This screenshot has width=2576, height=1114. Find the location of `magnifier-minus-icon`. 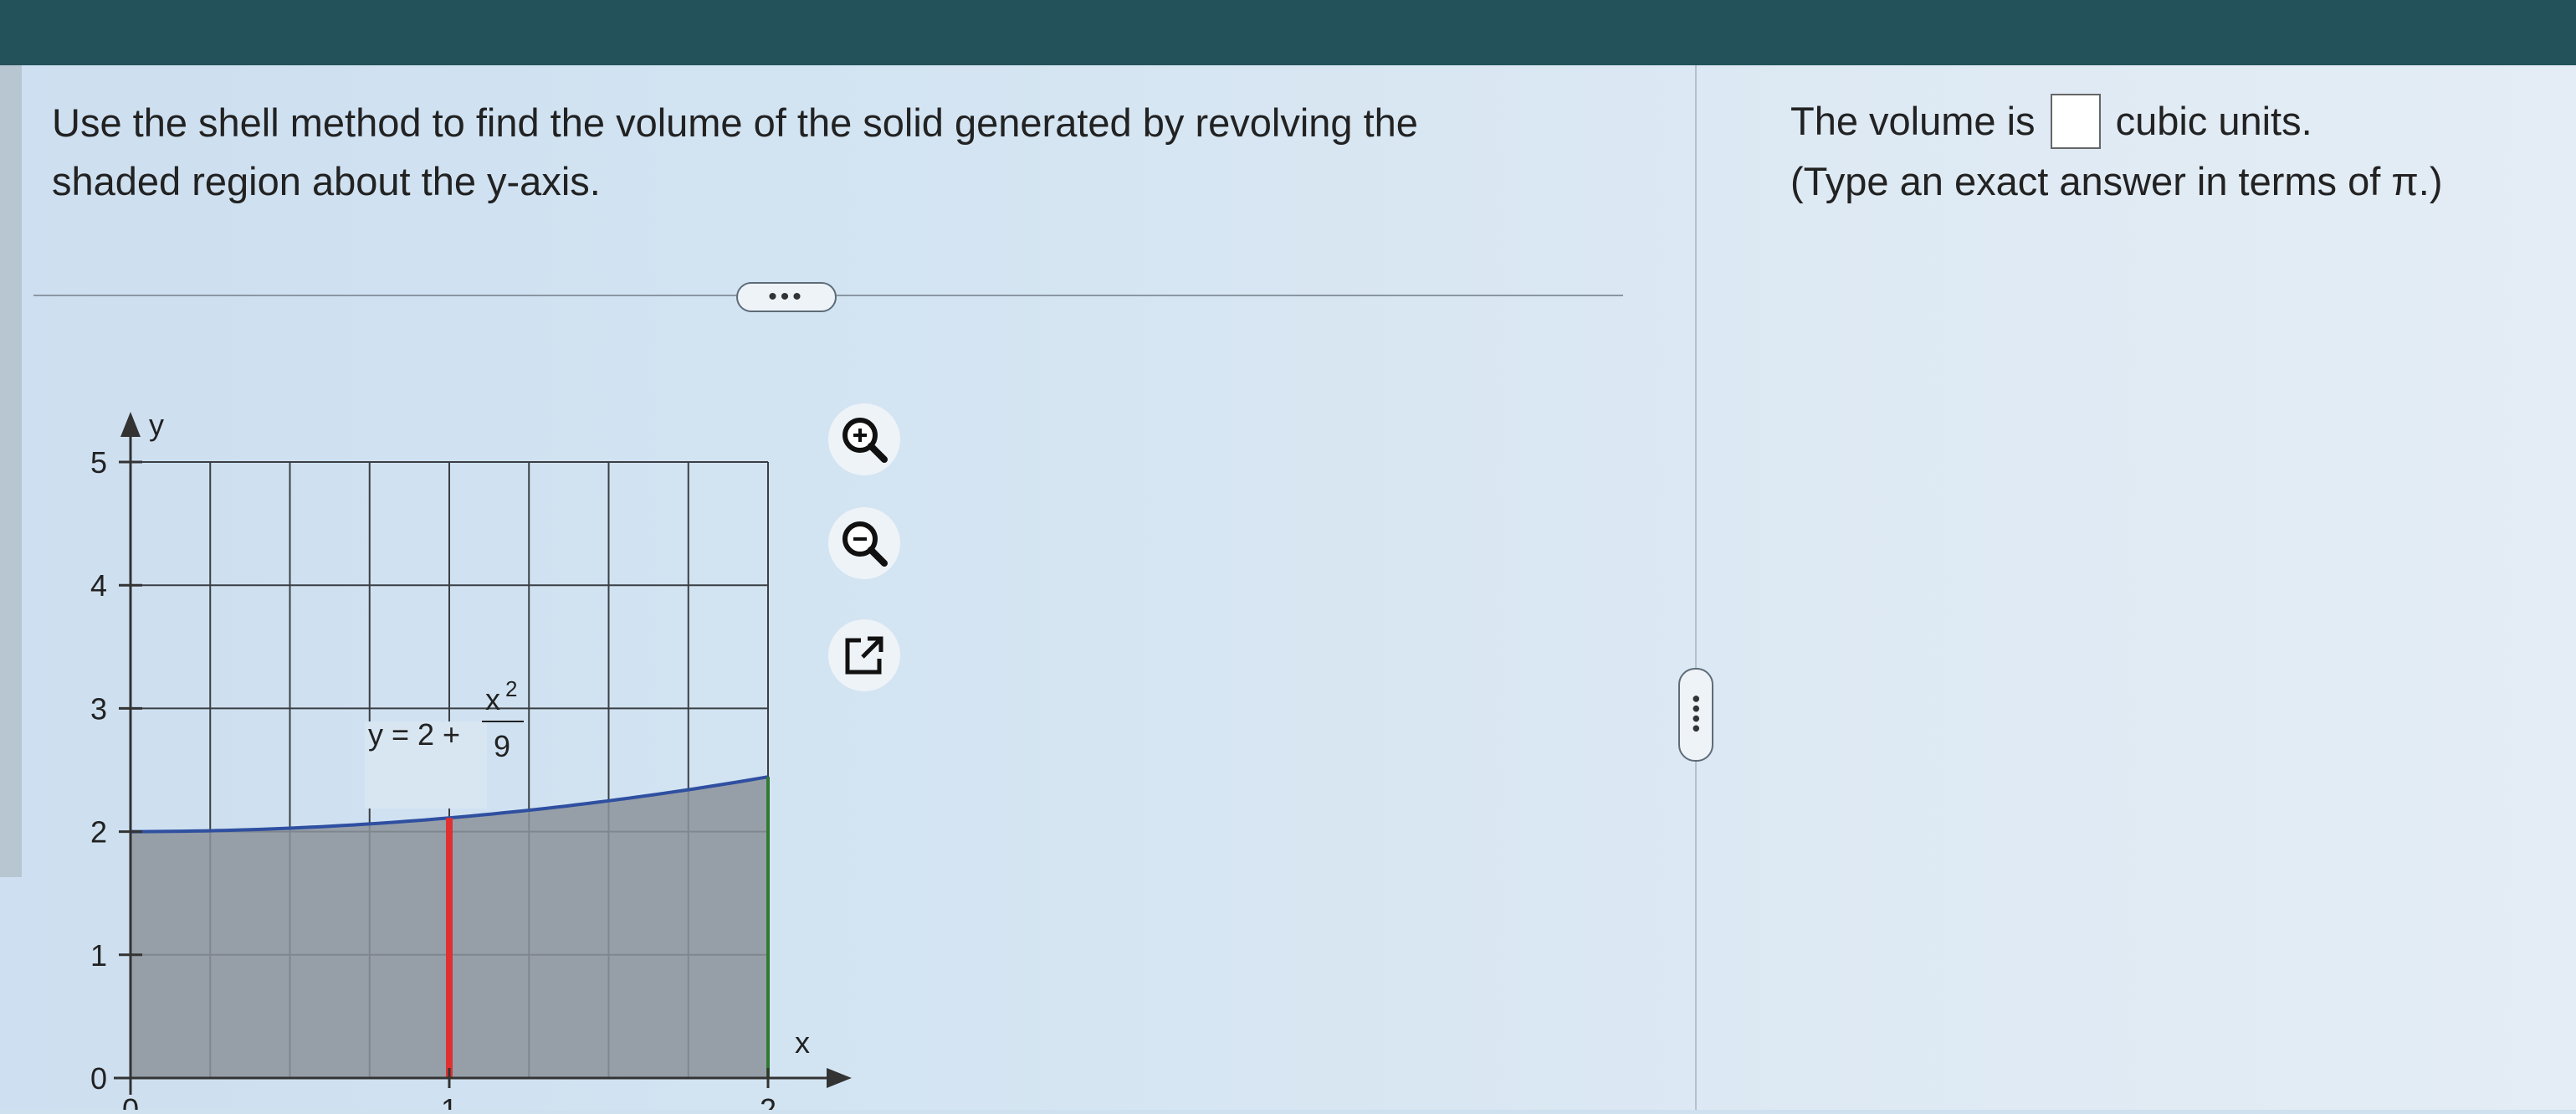

magnifier-minus-icon is located at coordinates (865, 544).